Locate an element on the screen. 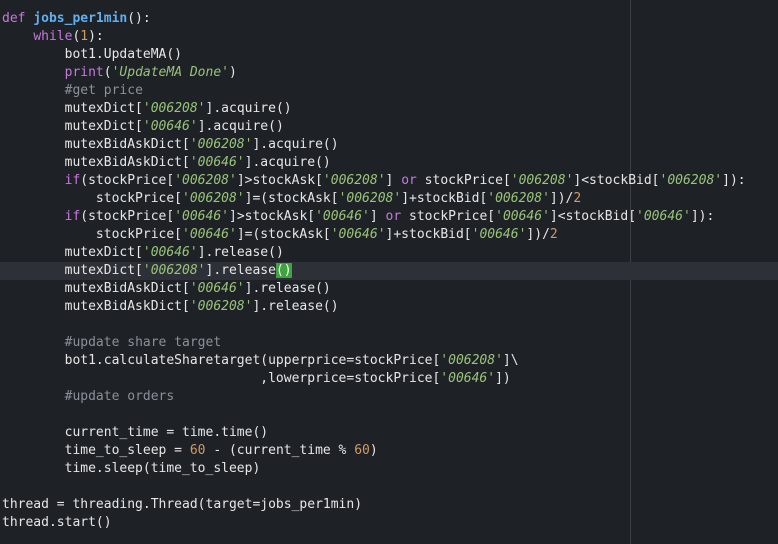 Image resolution: width=778 pixels, height=544 pixels. code-text: bot1.UpdateMA() is located at coordinates (92, 55).